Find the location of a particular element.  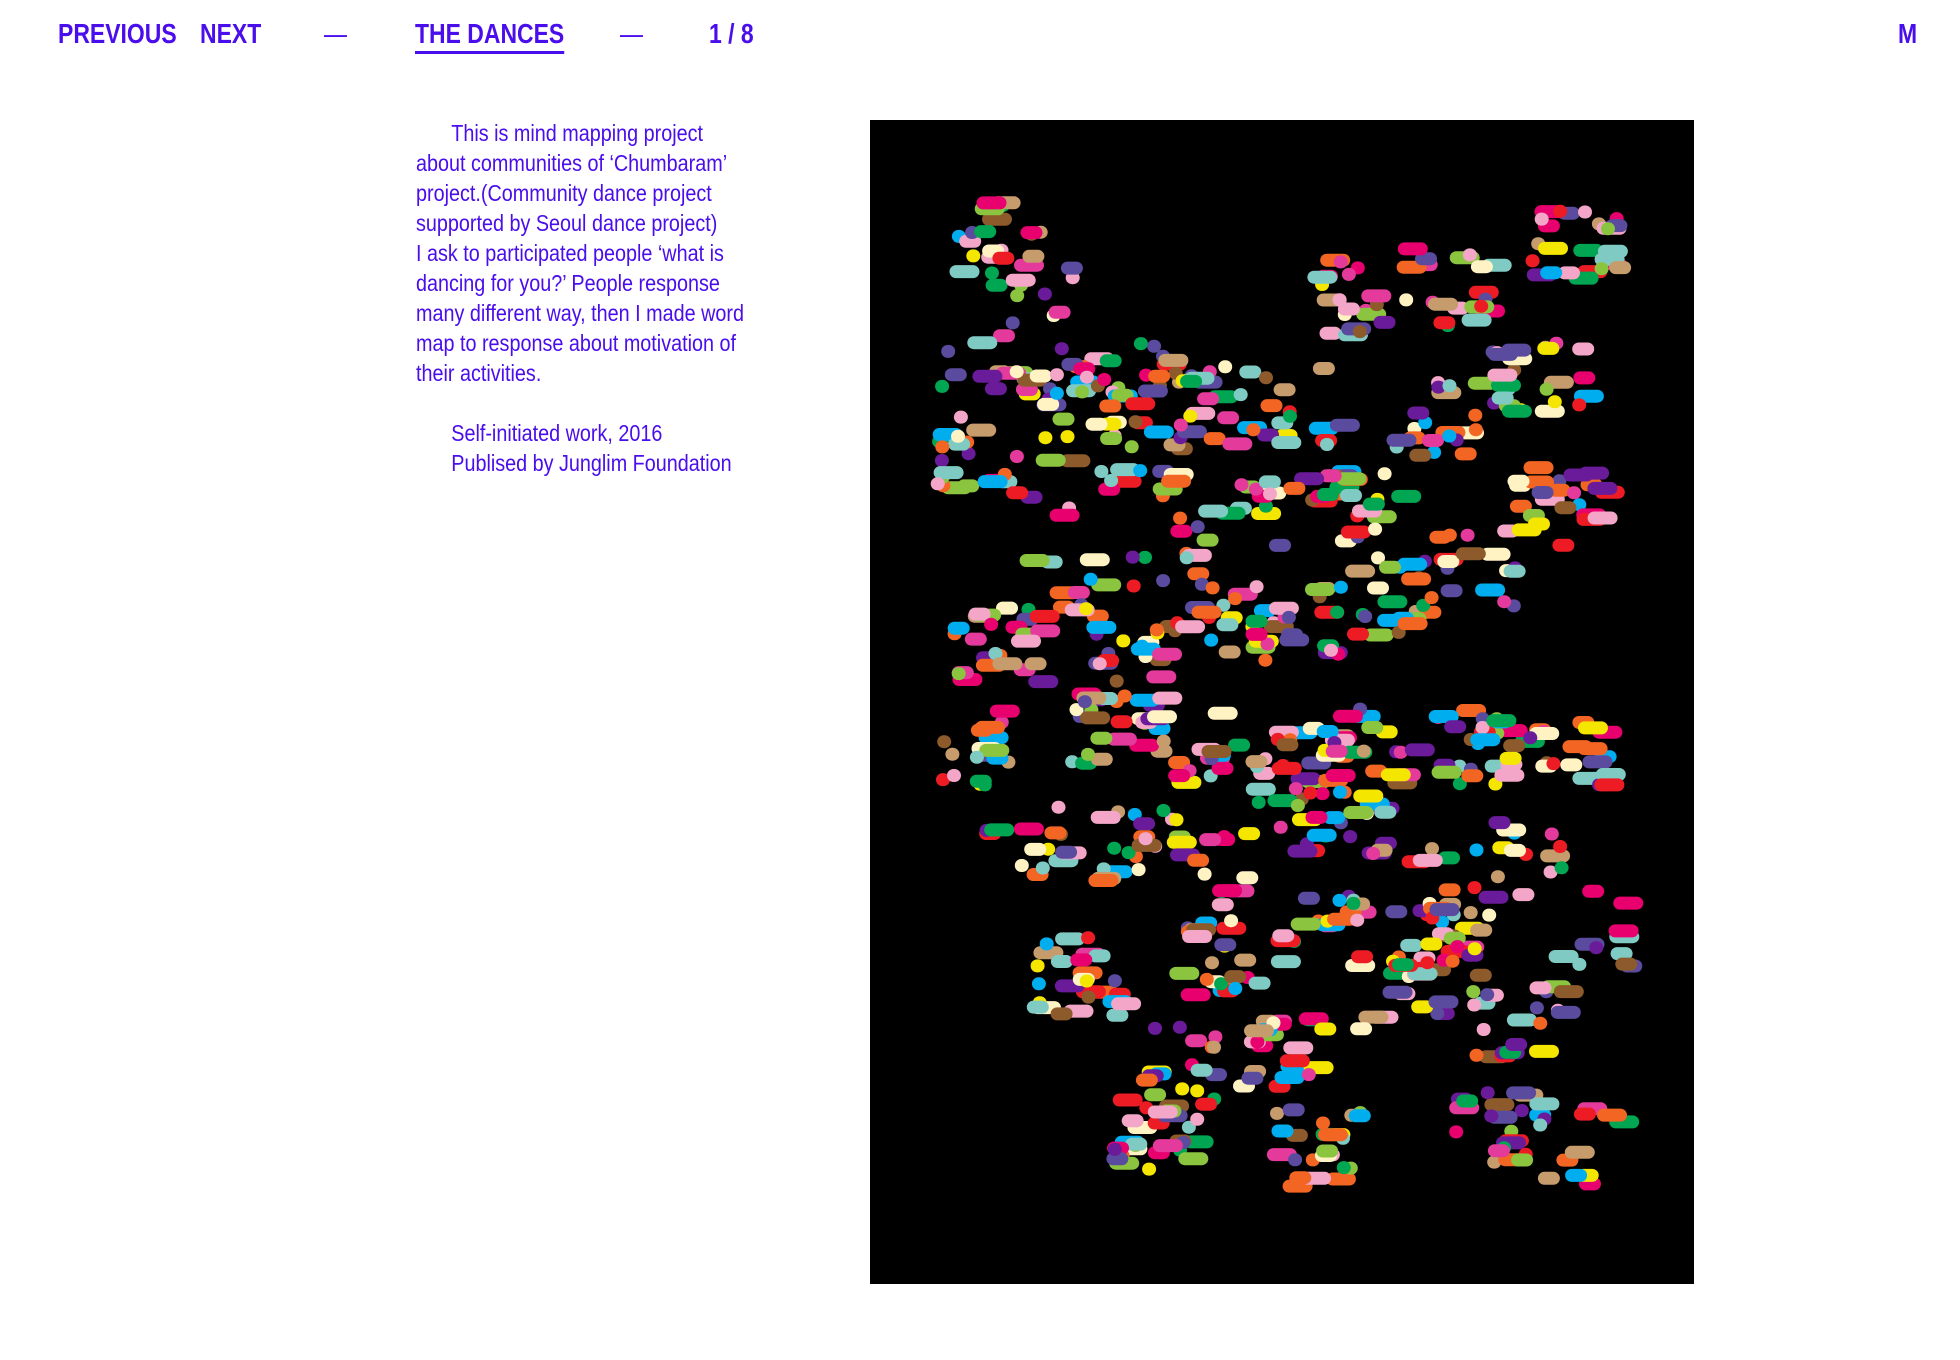

description-line: project.(Community dance project is located at coordinates (564, 193).